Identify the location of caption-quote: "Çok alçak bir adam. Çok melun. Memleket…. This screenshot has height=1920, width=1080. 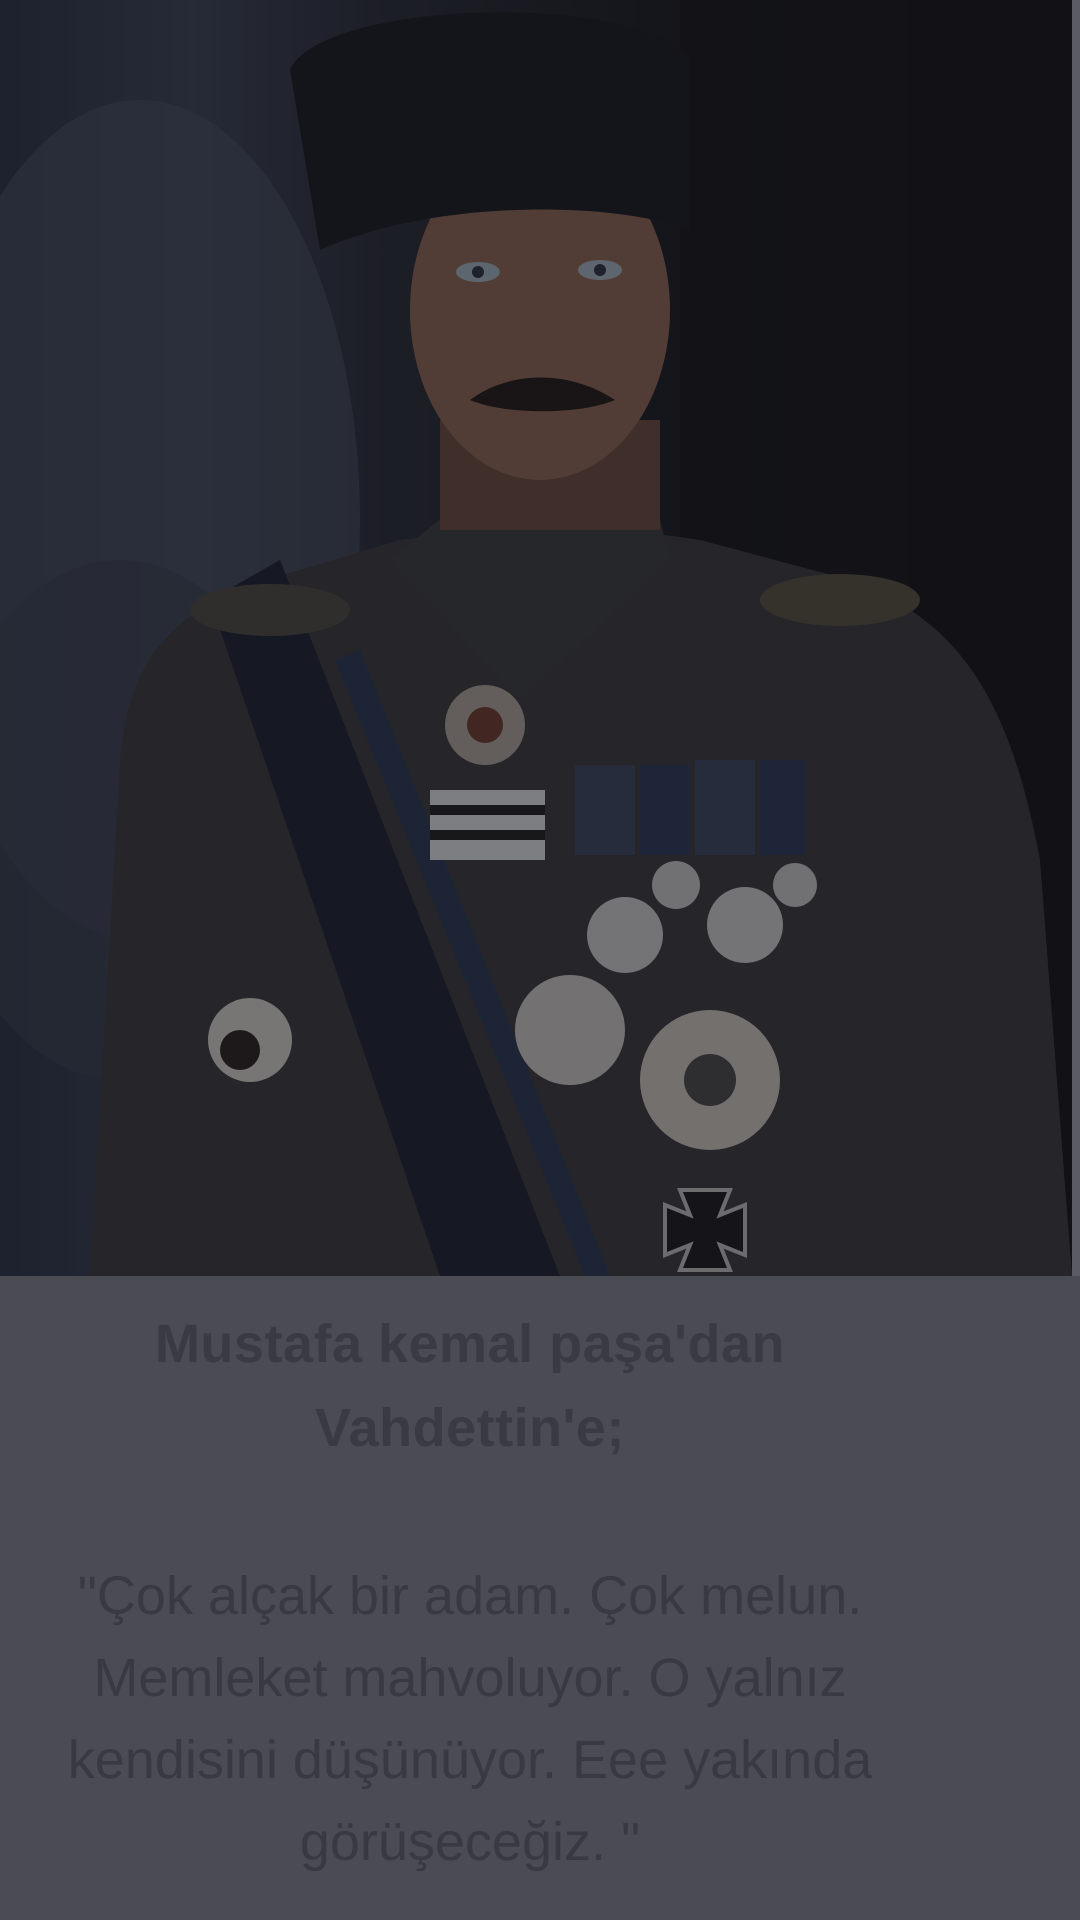
(470, 1719).